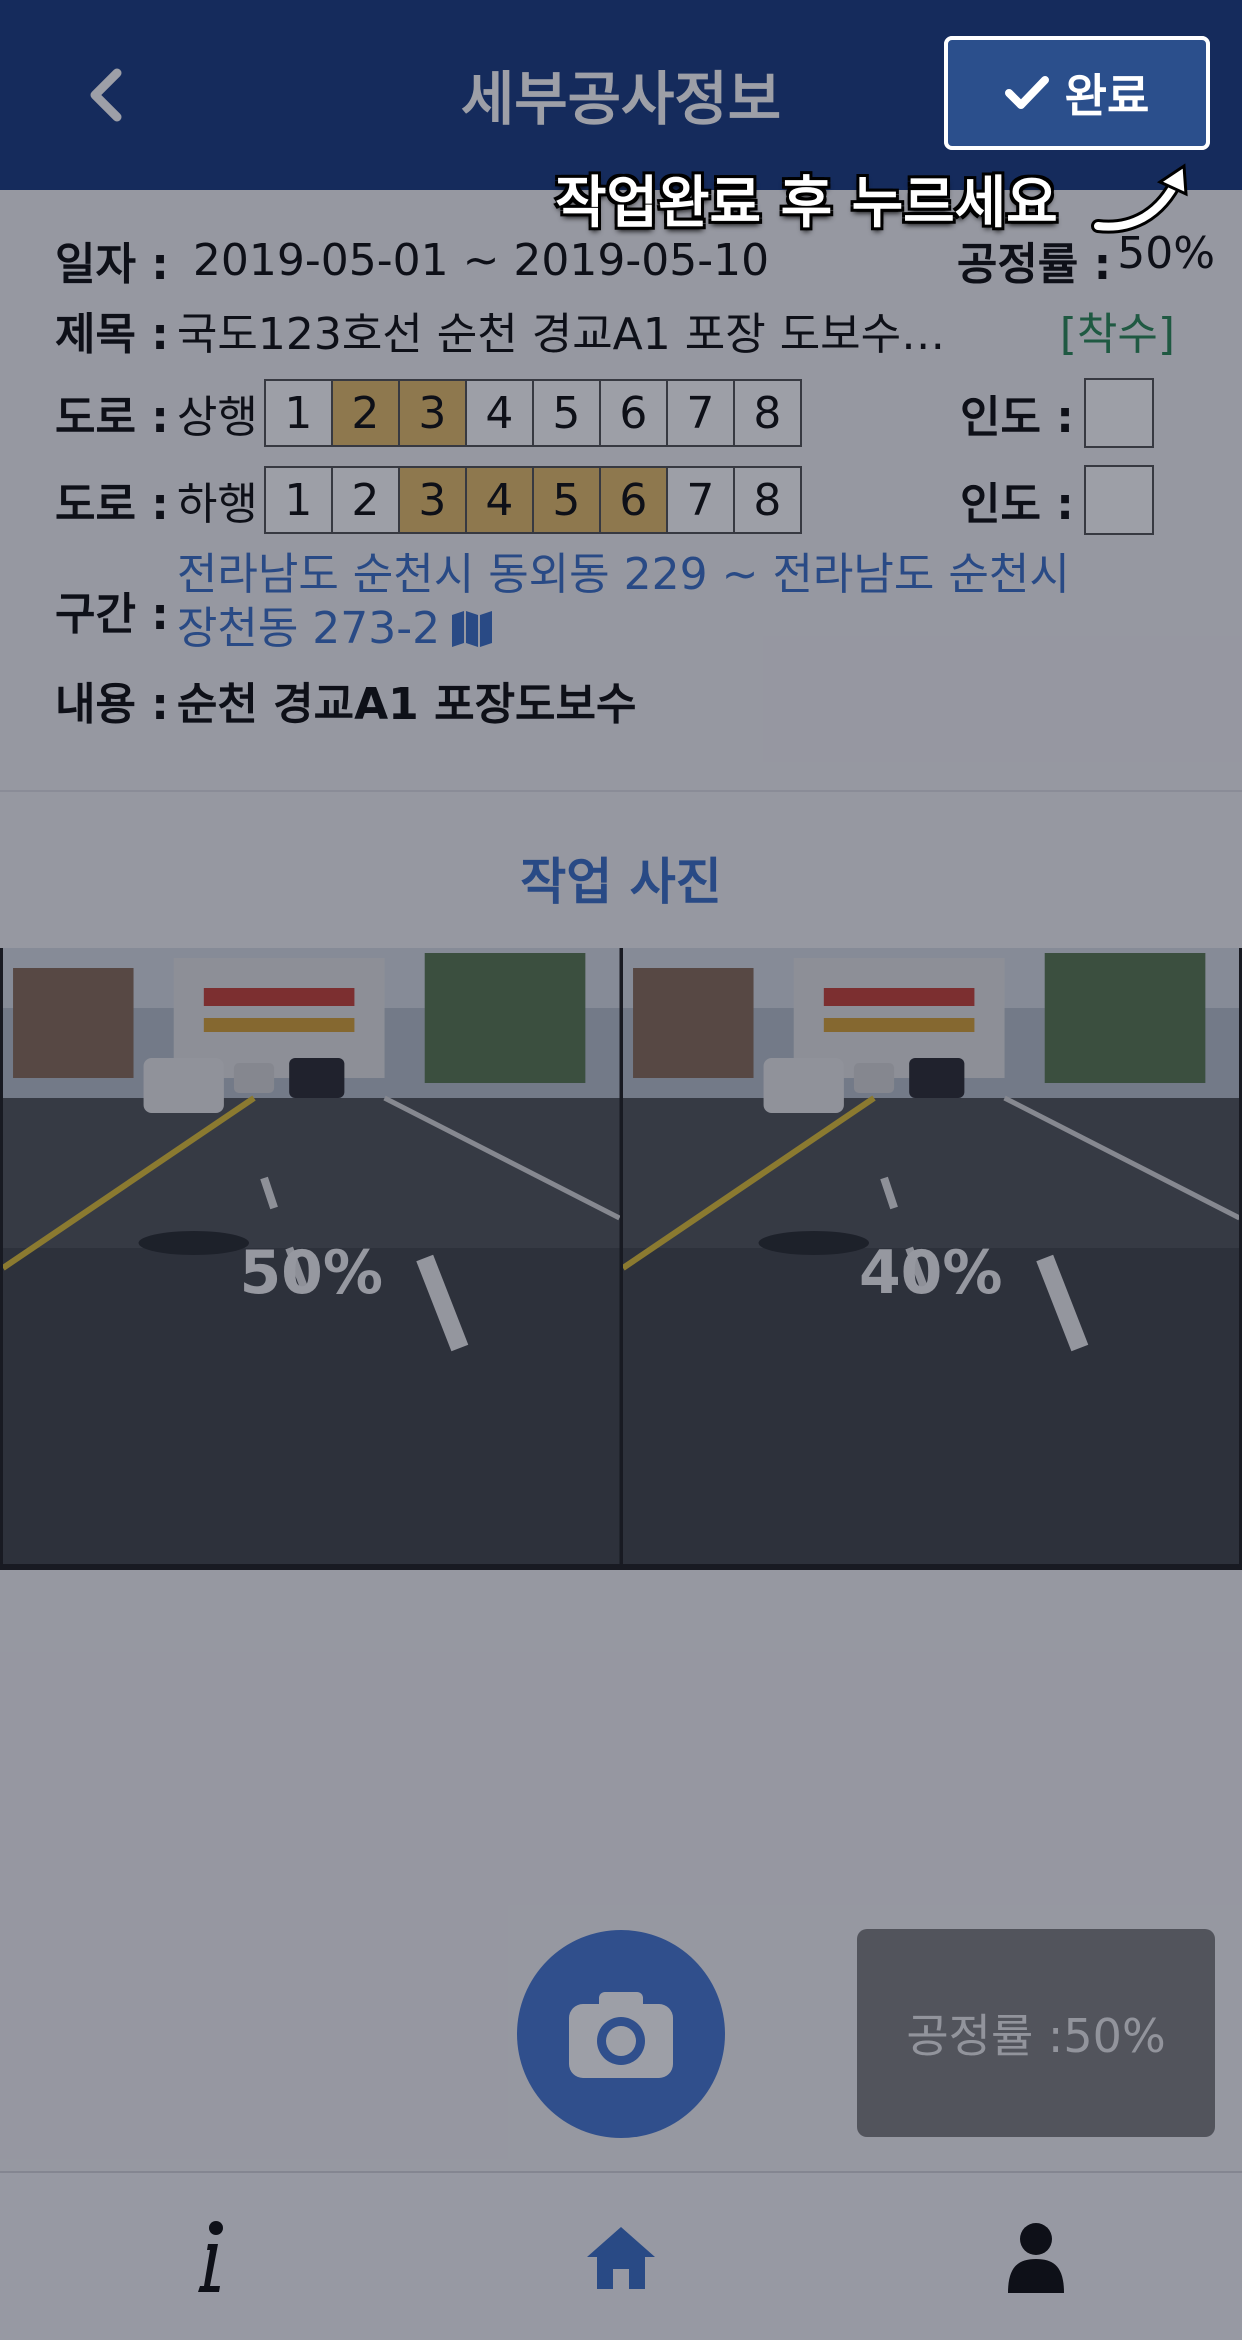  I want to click on up-lane-grid: 12345678, so click(532, 413).